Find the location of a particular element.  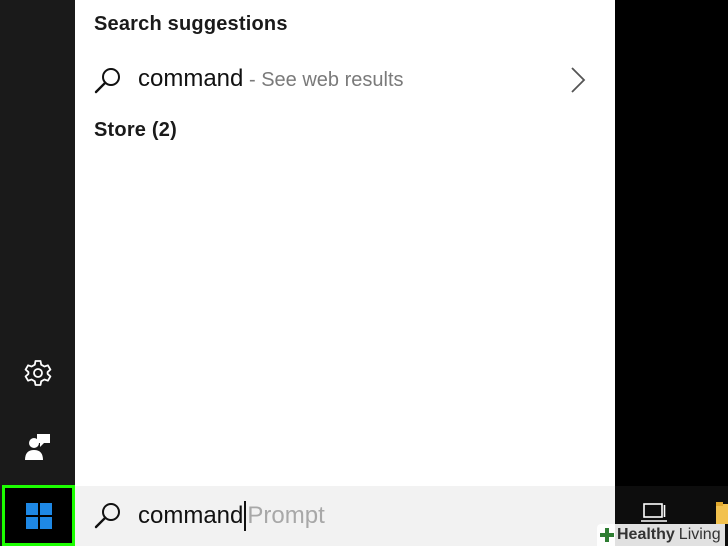

search-suggestions-heading: Search suggestions is located at coordinates (191, 24).